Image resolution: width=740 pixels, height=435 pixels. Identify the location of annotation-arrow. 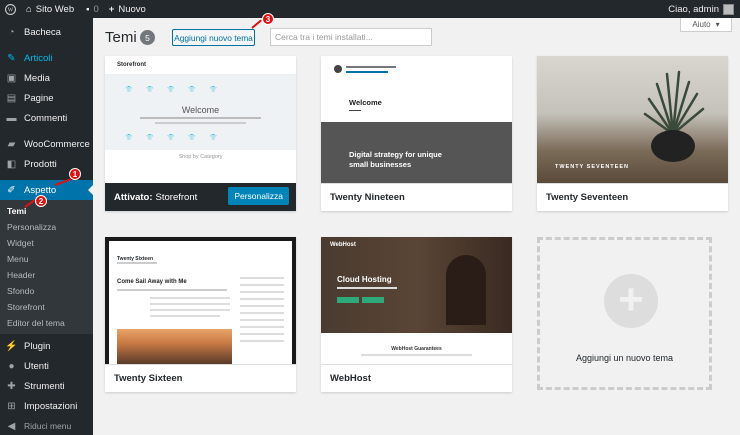
(256, 24).